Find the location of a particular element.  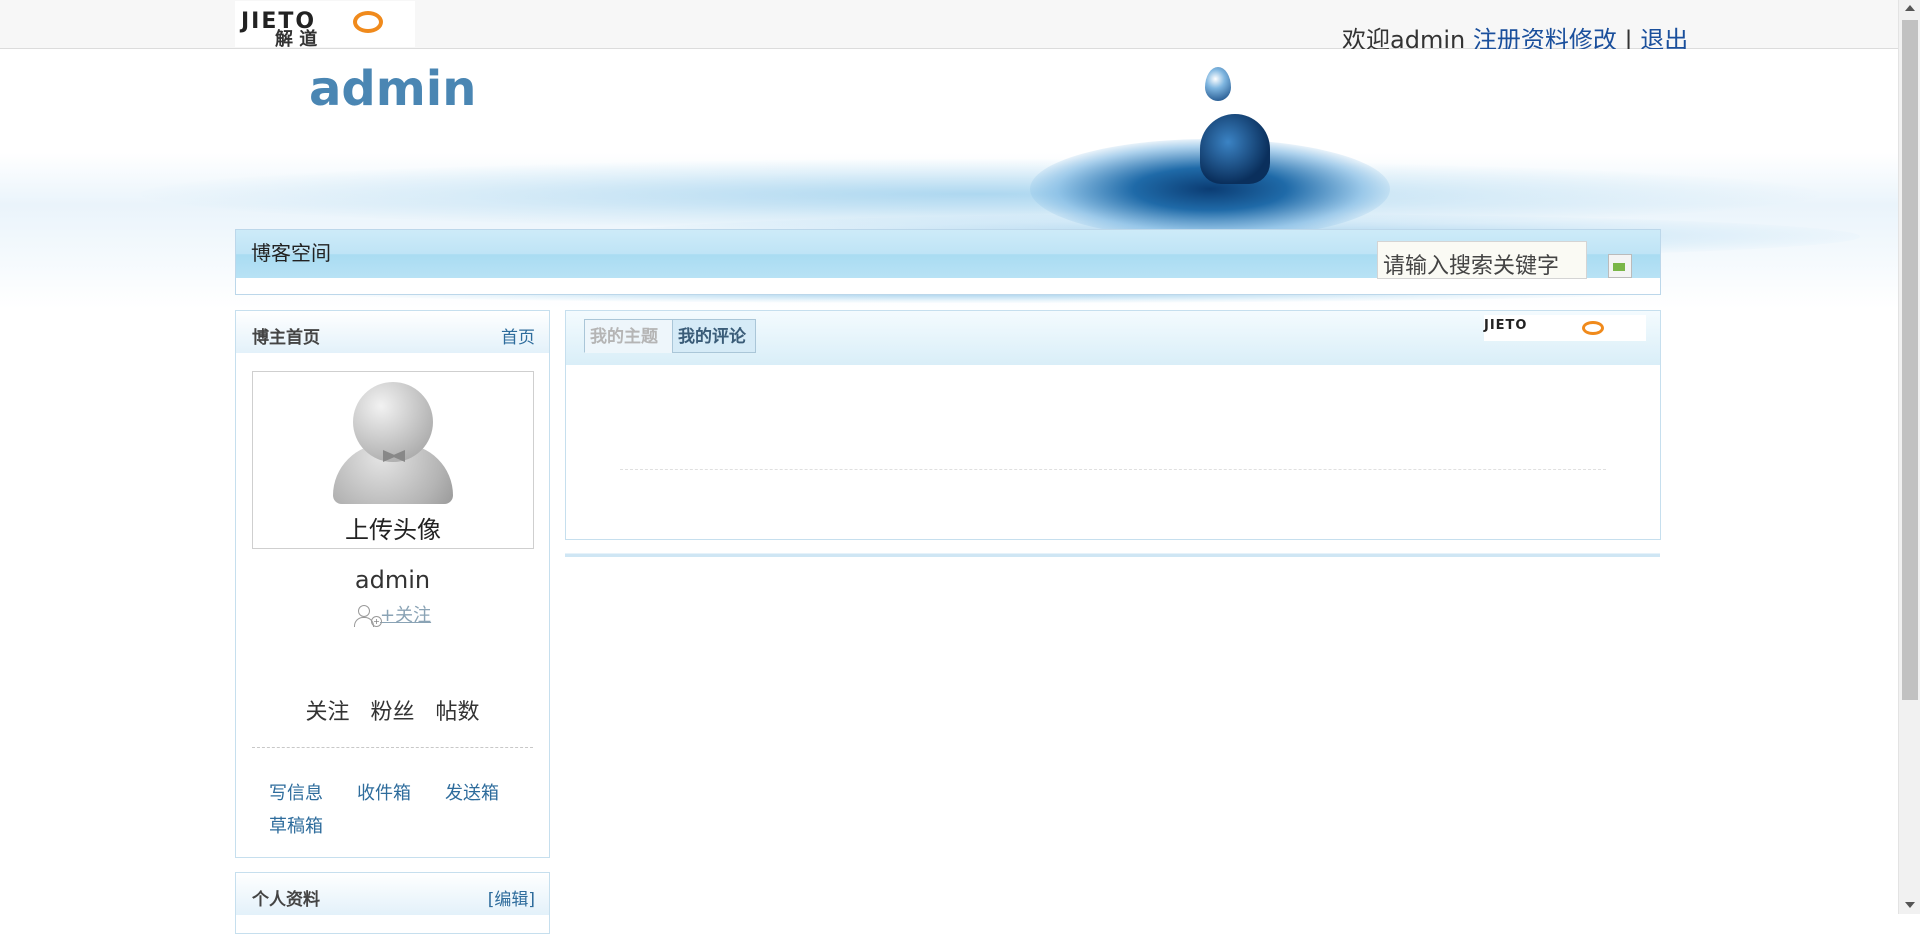

panel-header: 个人资料 [编辑] is located at coordinates (392, 894).